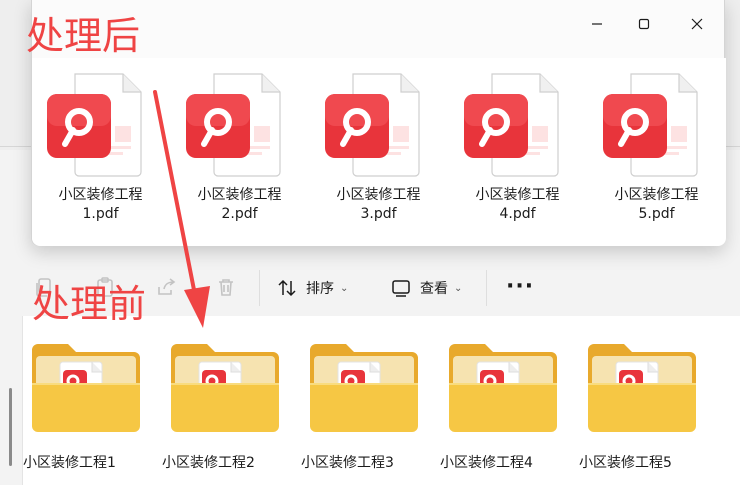  What do you see at coordinates (656, 214) in the screenshot?
I see `file-name-line2: 5.pdf` at bounding box center [656, 214].